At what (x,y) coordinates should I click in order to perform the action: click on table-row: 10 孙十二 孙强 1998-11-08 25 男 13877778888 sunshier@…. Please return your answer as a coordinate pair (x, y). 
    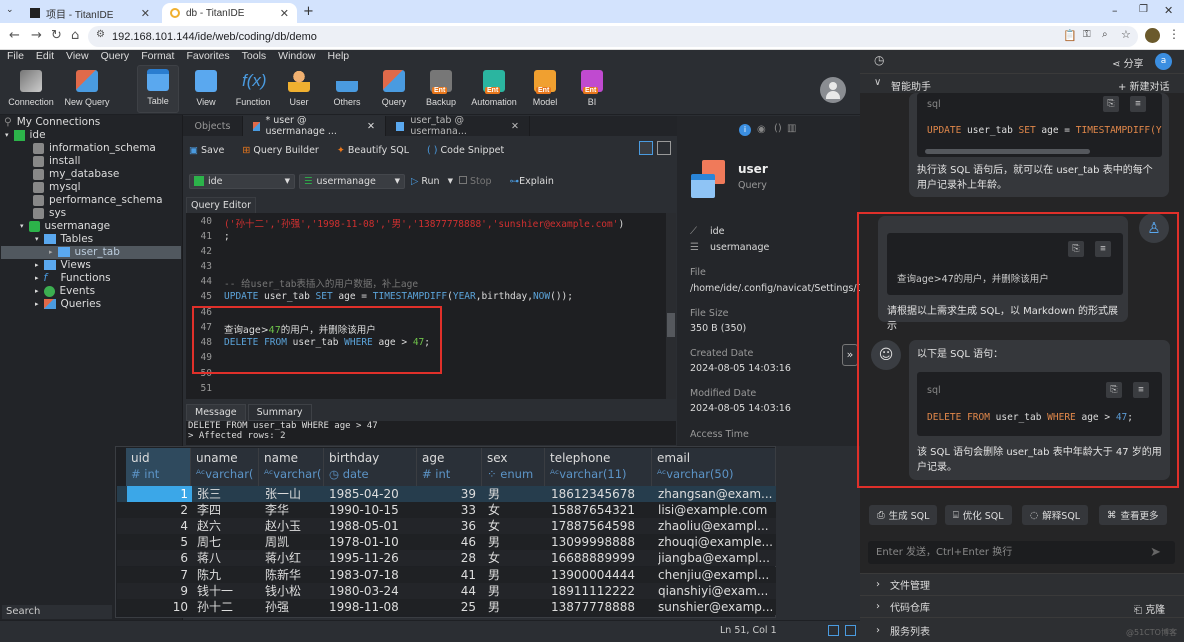
    Looking at the image, I should click on (446, 606).